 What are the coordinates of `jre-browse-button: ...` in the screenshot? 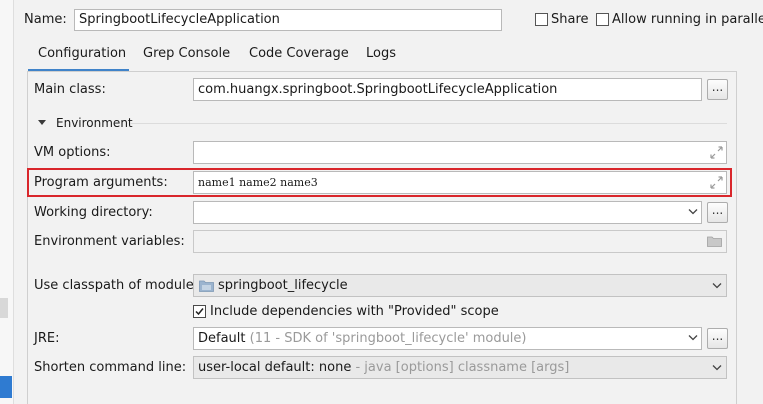 It's located at (717, 338).